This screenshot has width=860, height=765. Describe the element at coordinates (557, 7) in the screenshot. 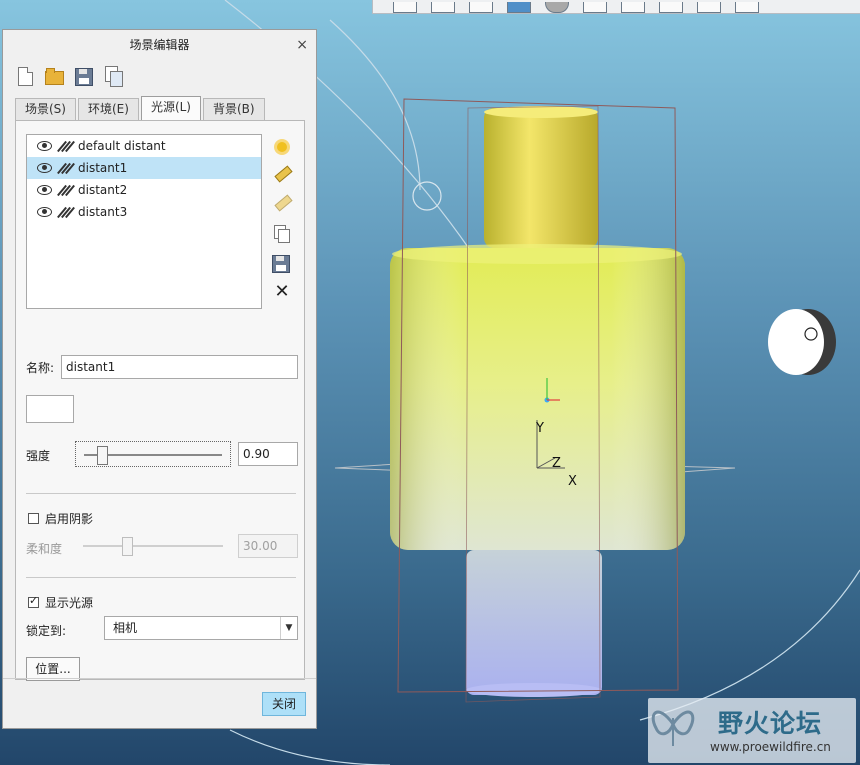

I see `appearance-icon` at that location.